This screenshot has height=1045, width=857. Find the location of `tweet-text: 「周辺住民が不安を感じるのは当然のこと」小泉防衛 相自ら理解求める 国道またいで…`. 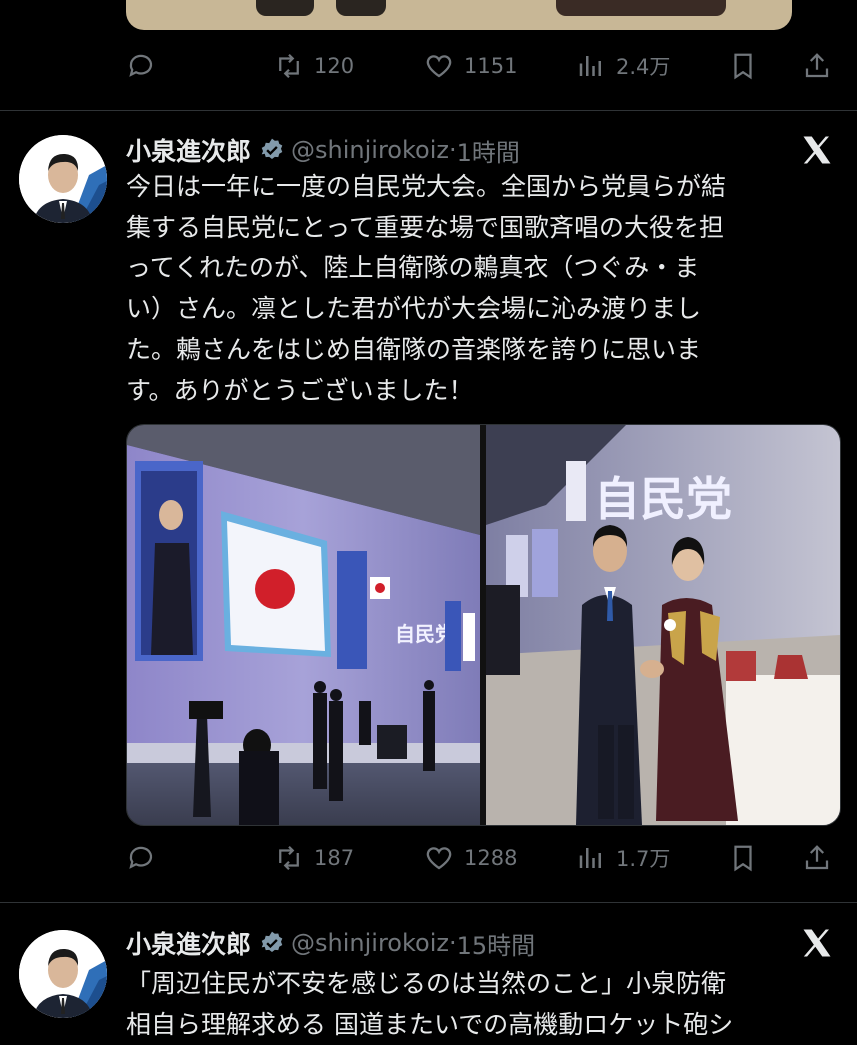

tweet-text: 「周辺住民が不安を感じるのは当然のこと」小泉防衛 相自ら理解求める 国道またいで… is located at coordinates (430, 1004).